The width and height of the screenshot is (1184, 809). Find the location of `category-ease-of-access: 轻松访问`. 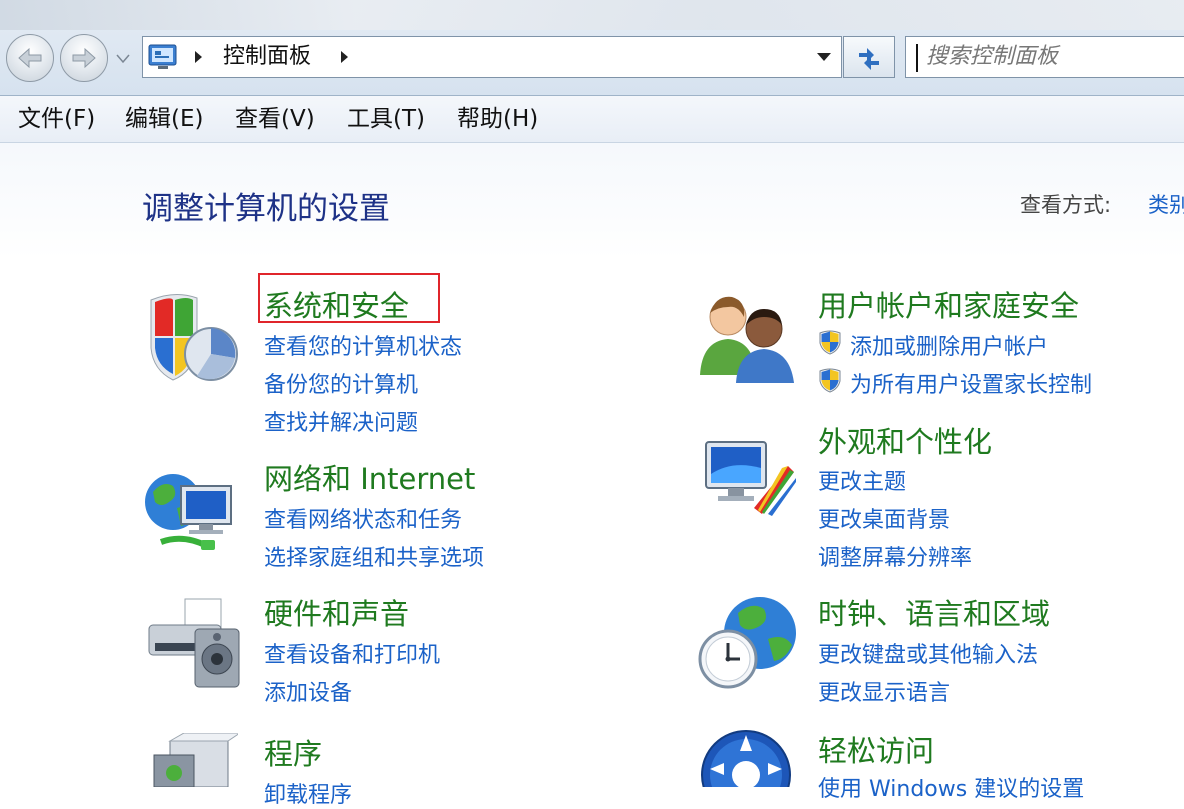

category-ease-of-access: 轻松访问 is located at coordinates (876, 749).